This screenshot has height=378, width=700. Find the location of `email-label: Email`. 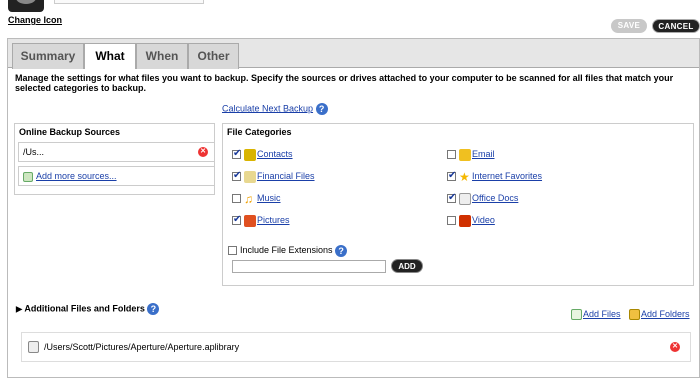

email-label: Email is located at coordinates (483, 154).